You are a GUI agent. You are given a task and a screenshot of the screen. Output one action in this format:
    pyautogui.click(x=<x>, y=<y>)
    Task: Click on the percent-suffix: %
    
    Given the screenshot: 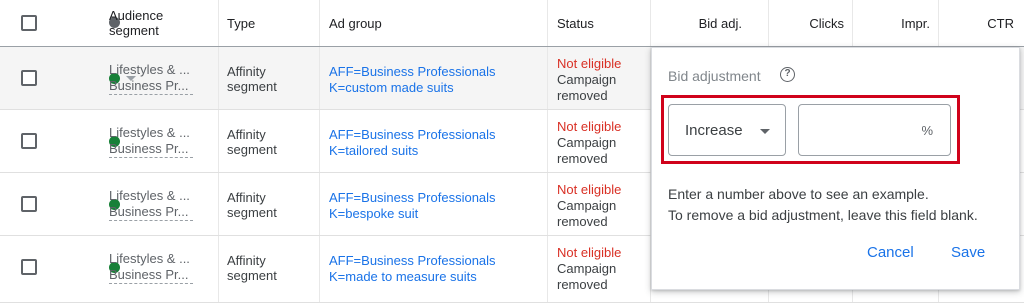 What is the action you would take?
    pyautogui.click(x=927, y=130)
    